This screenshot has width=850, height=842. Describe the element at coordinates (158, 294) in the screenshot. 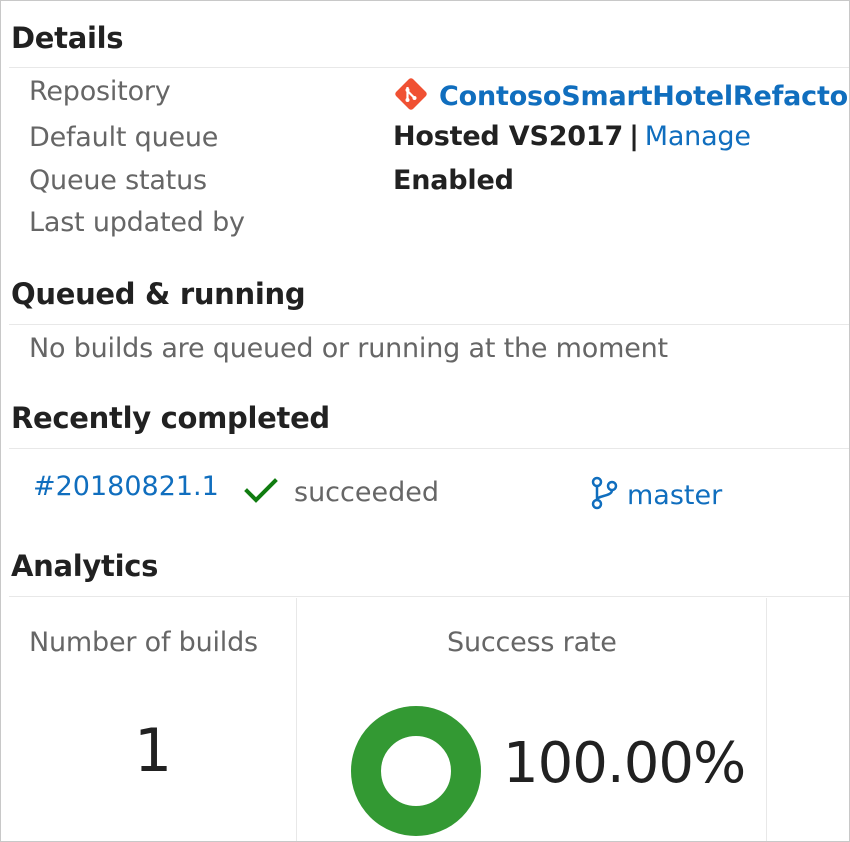

I see `queued-running-heading: Queued & running` at that location.